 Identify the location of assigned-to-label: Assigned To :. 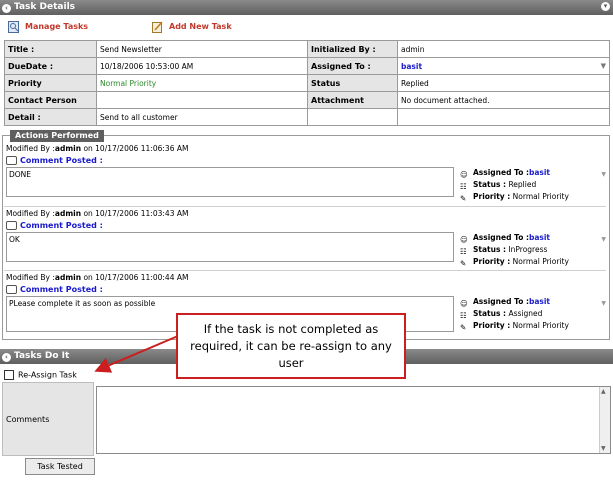
(352, 66).